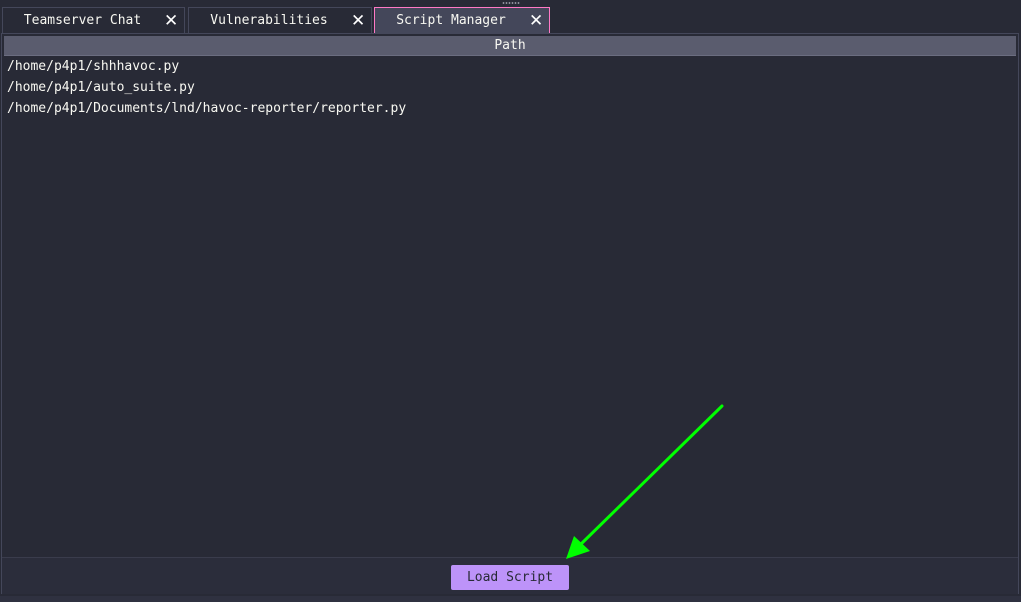  I want to click on column-header-path: Path, so click(510, 46).